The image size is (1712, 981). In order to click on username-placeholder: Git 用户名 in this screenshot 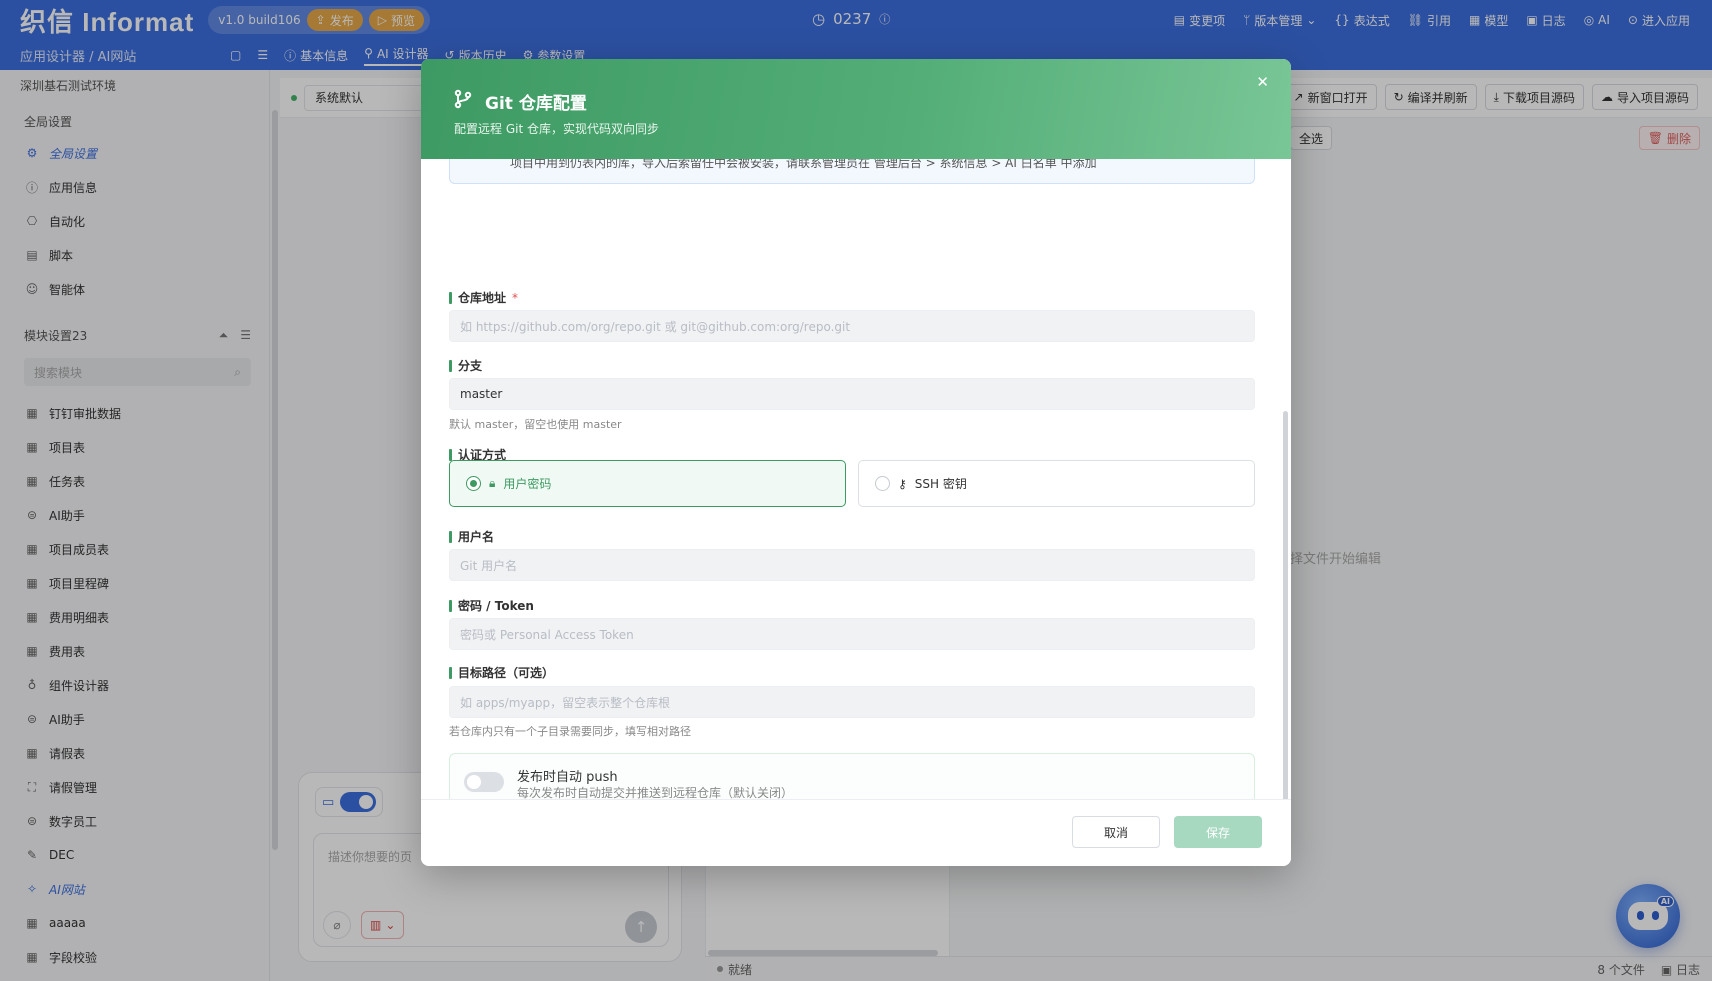, I will do `click(489, 565)`.